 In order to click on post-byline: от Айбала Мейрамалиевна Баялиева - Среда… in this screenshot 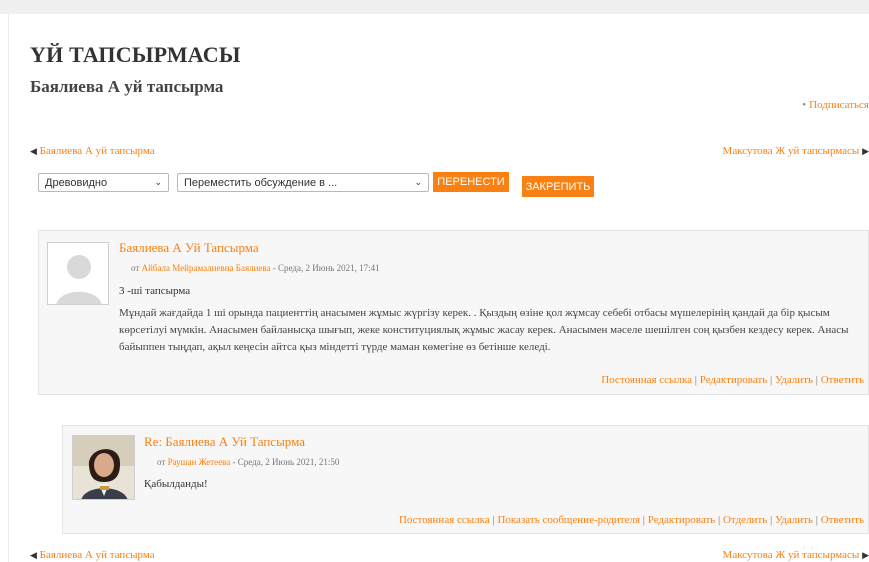, I will do `click(255, 268)`.